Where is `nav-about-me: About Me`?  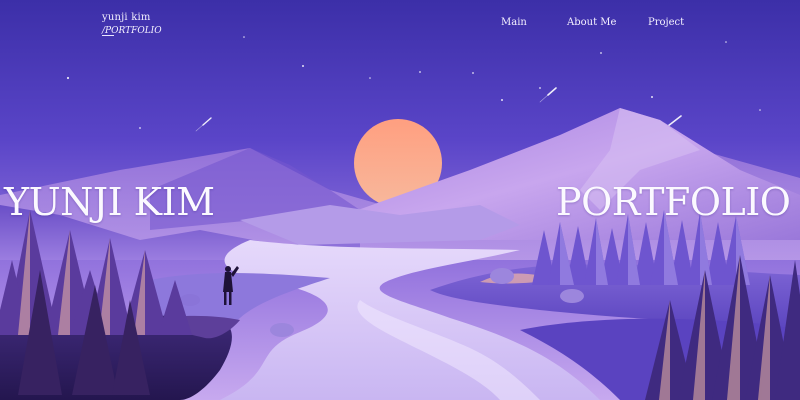 nav-about-me: About Me is located at coordinates (591, 22).